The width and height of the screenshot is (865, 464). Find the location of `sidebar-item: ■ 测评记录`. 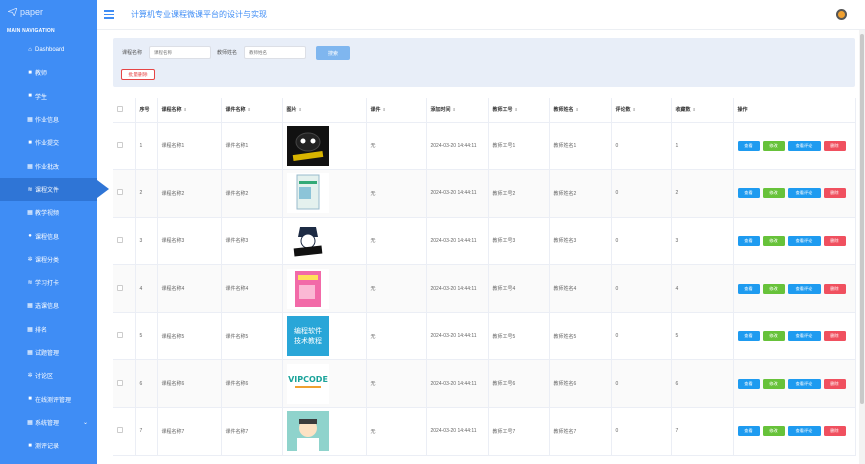

sidebar-item: ■ 测评记录 is located at coordinates (48, 445).